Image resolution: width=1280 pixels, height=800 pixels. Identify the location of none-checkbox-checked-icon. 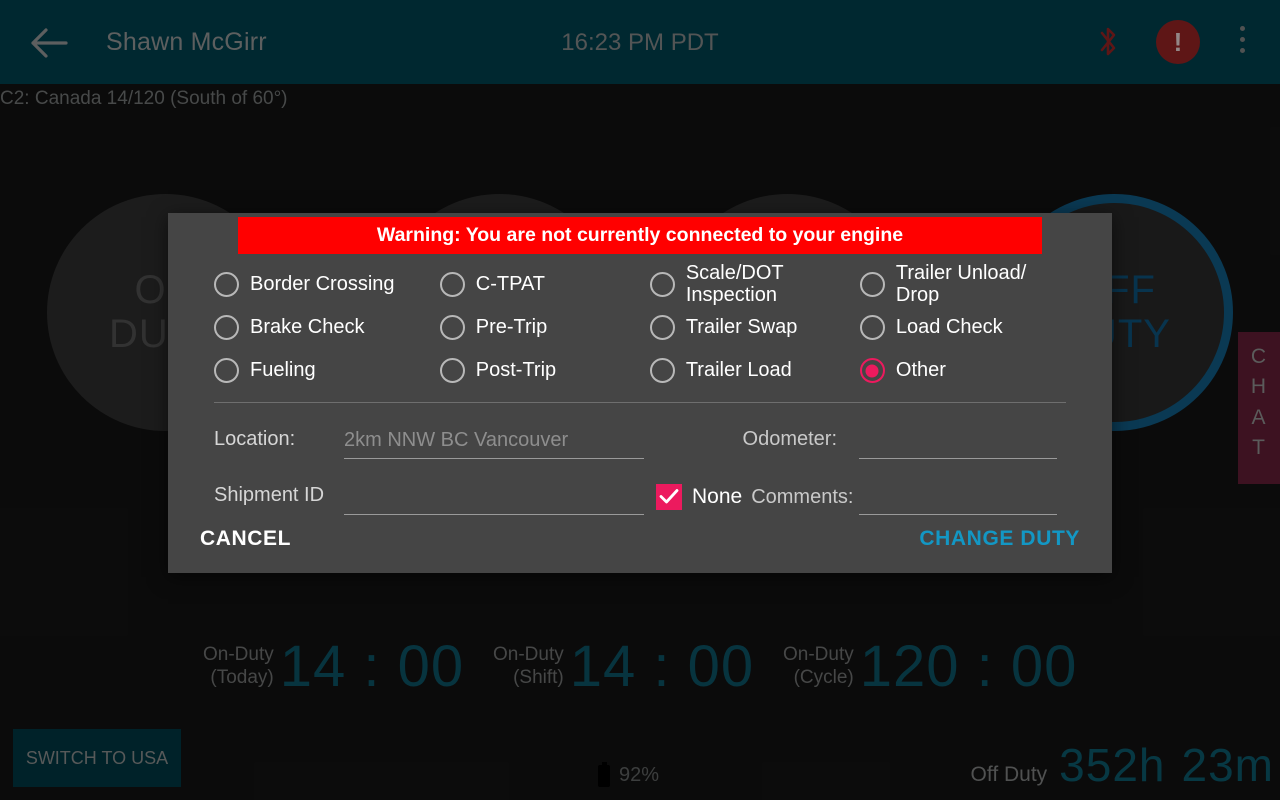
(669, 497).